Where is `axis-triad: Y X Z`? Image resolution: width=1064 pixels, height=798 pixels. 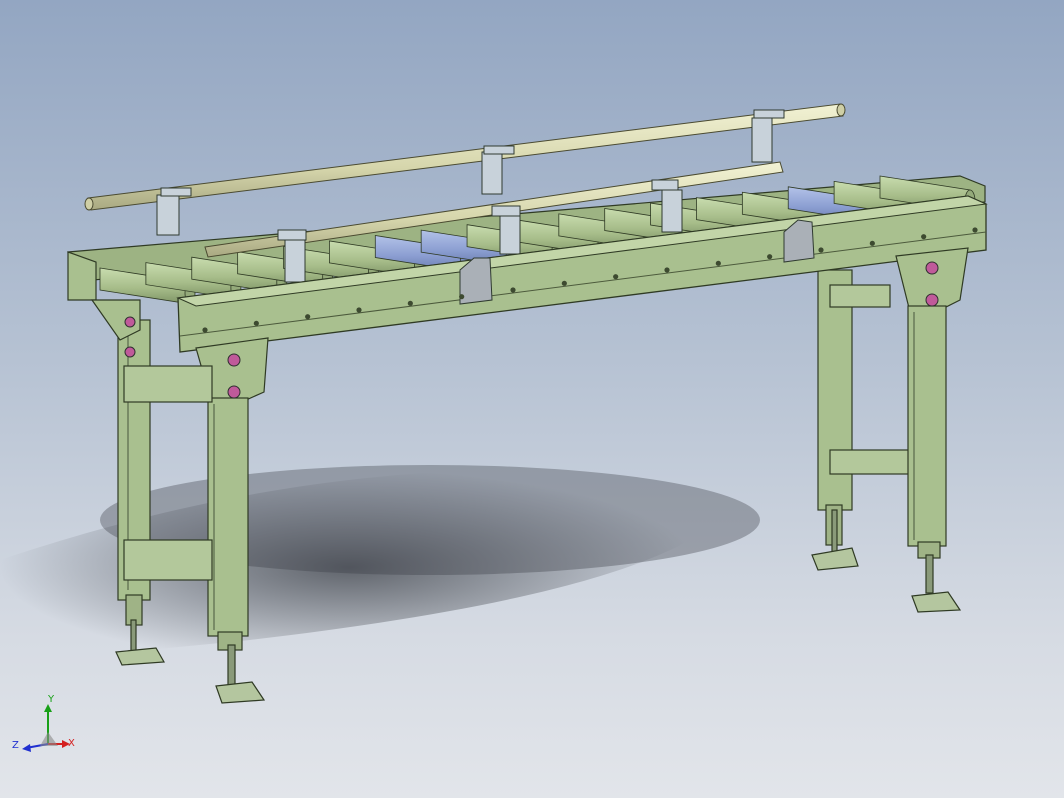
axis-triad: Y X Z is located at coordinates (45, 731).